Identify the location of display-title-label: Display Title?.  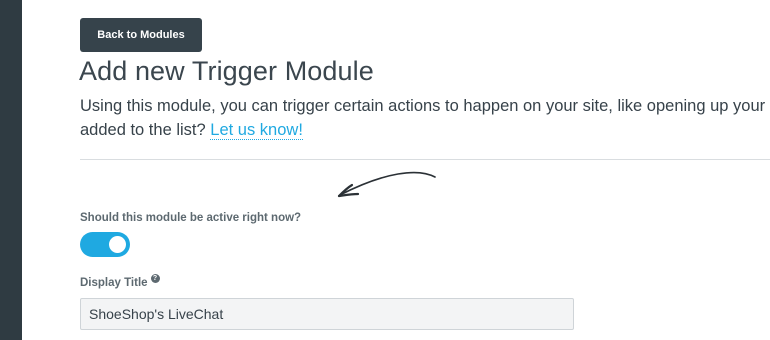
(120, 281).